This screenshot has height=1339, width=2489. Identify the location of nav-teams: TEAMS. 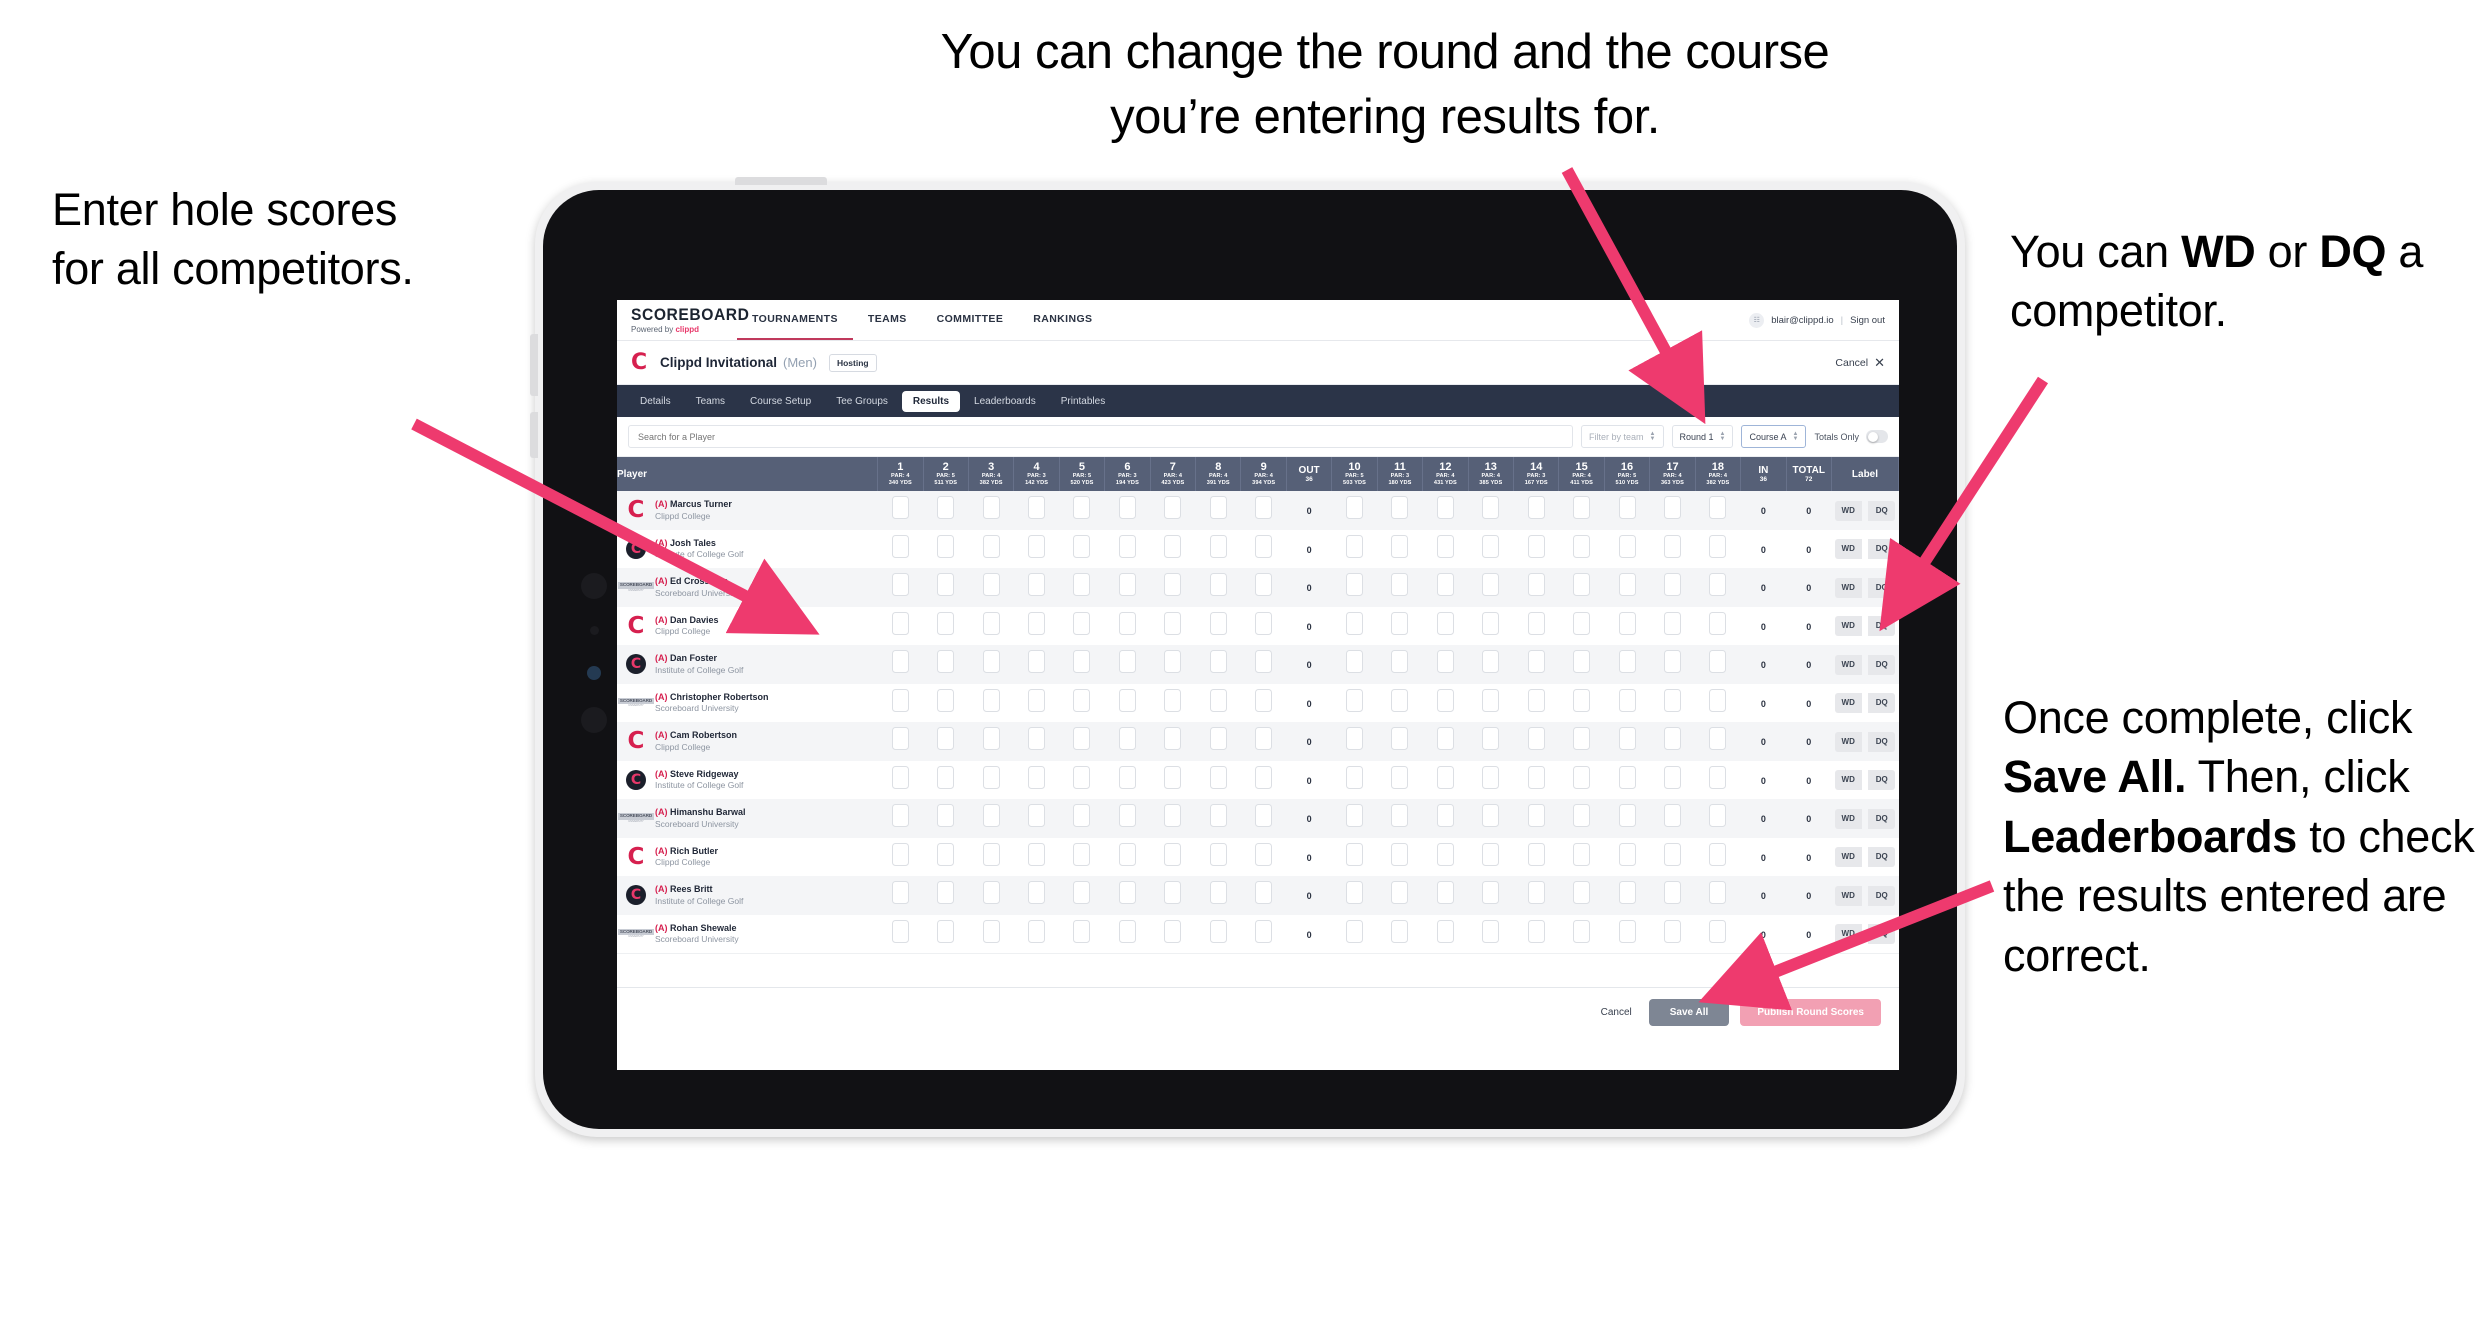
(887, 320).